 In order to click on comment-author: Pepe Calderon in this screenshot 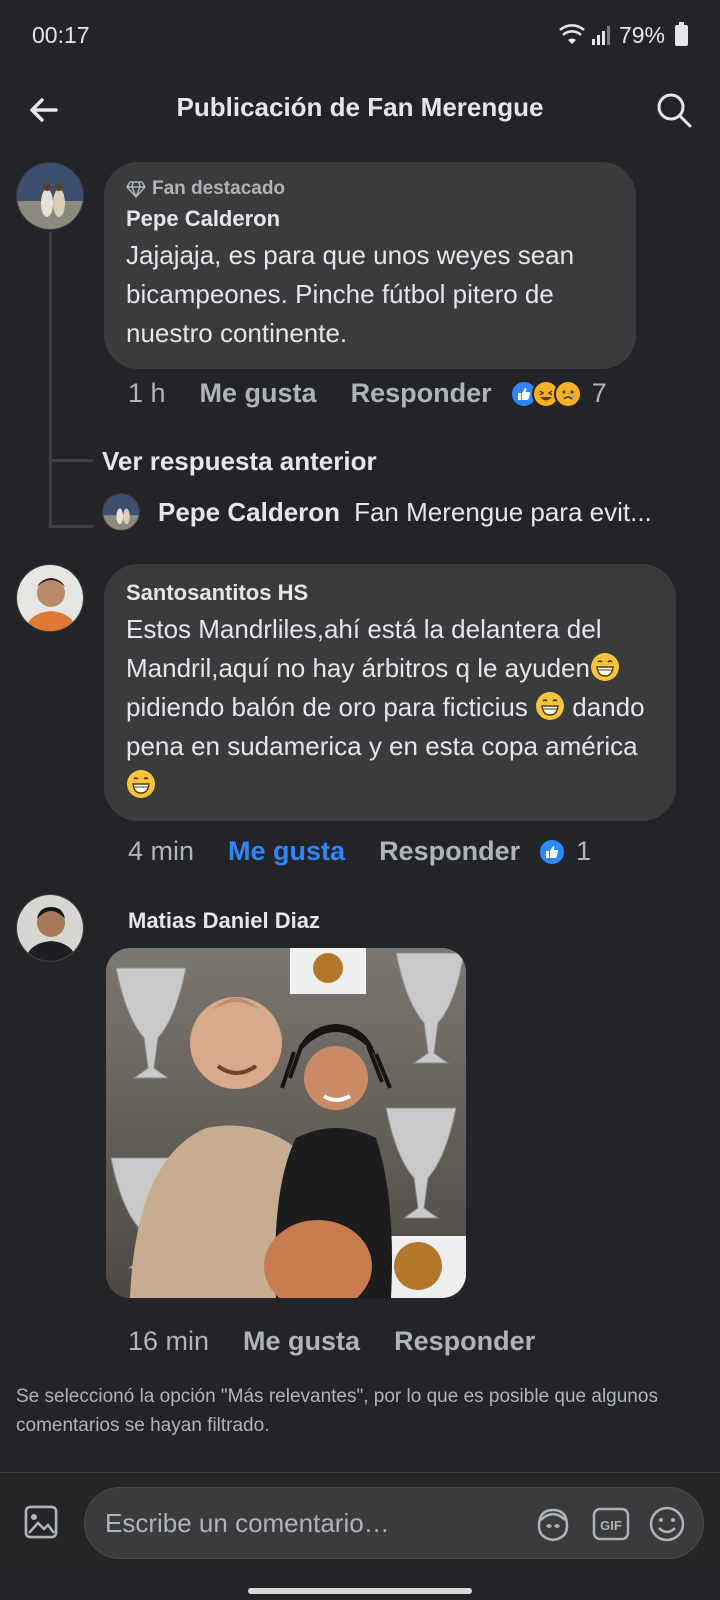, I will do `click(370, 219)`.